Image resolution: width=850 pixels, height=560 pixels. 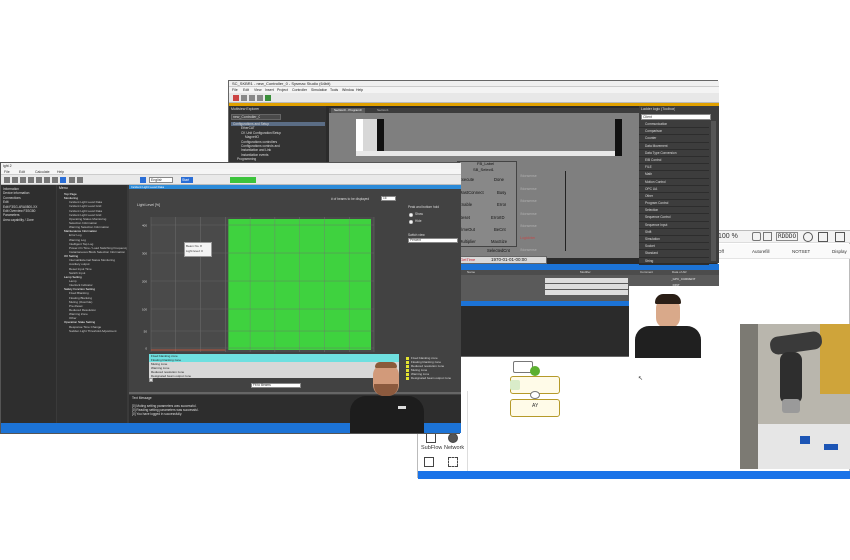 I want to click on chart-ytick: 0, so click(x=146, y=349).